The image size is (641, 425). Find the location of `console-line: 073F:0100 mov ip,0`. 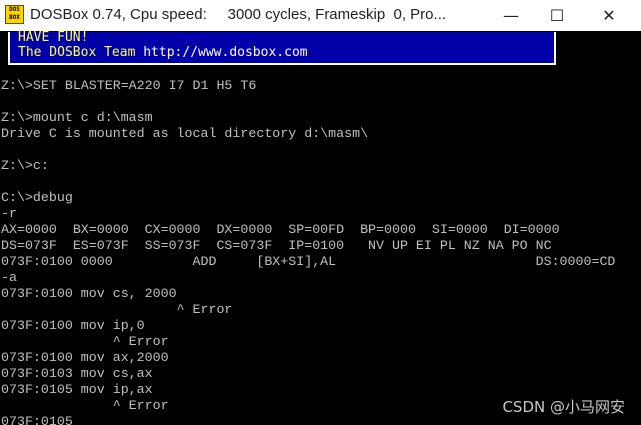

console-line: 073F:0100 mov ip,0 is located at coordinates (73, 325).